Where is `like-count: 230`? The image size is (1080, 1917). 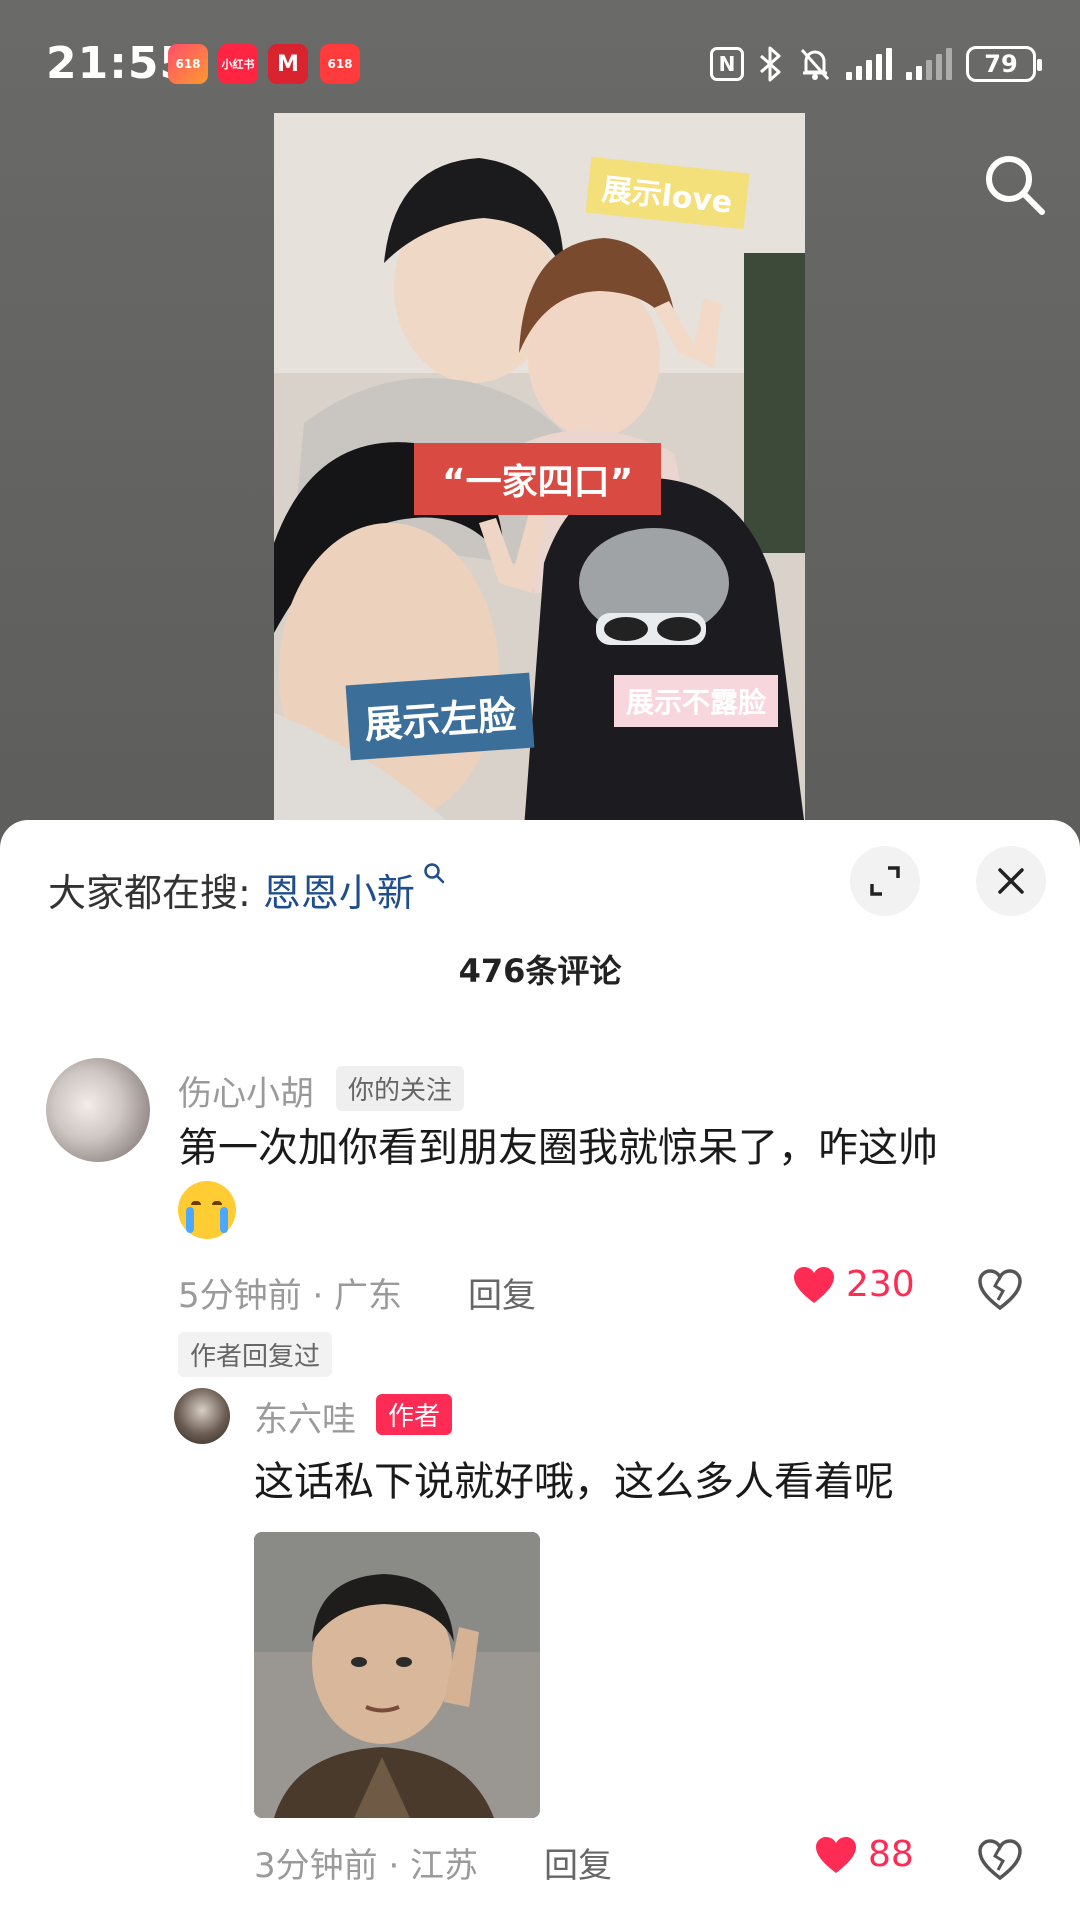
like-count: 230 is located at coordinates (880, 1284).